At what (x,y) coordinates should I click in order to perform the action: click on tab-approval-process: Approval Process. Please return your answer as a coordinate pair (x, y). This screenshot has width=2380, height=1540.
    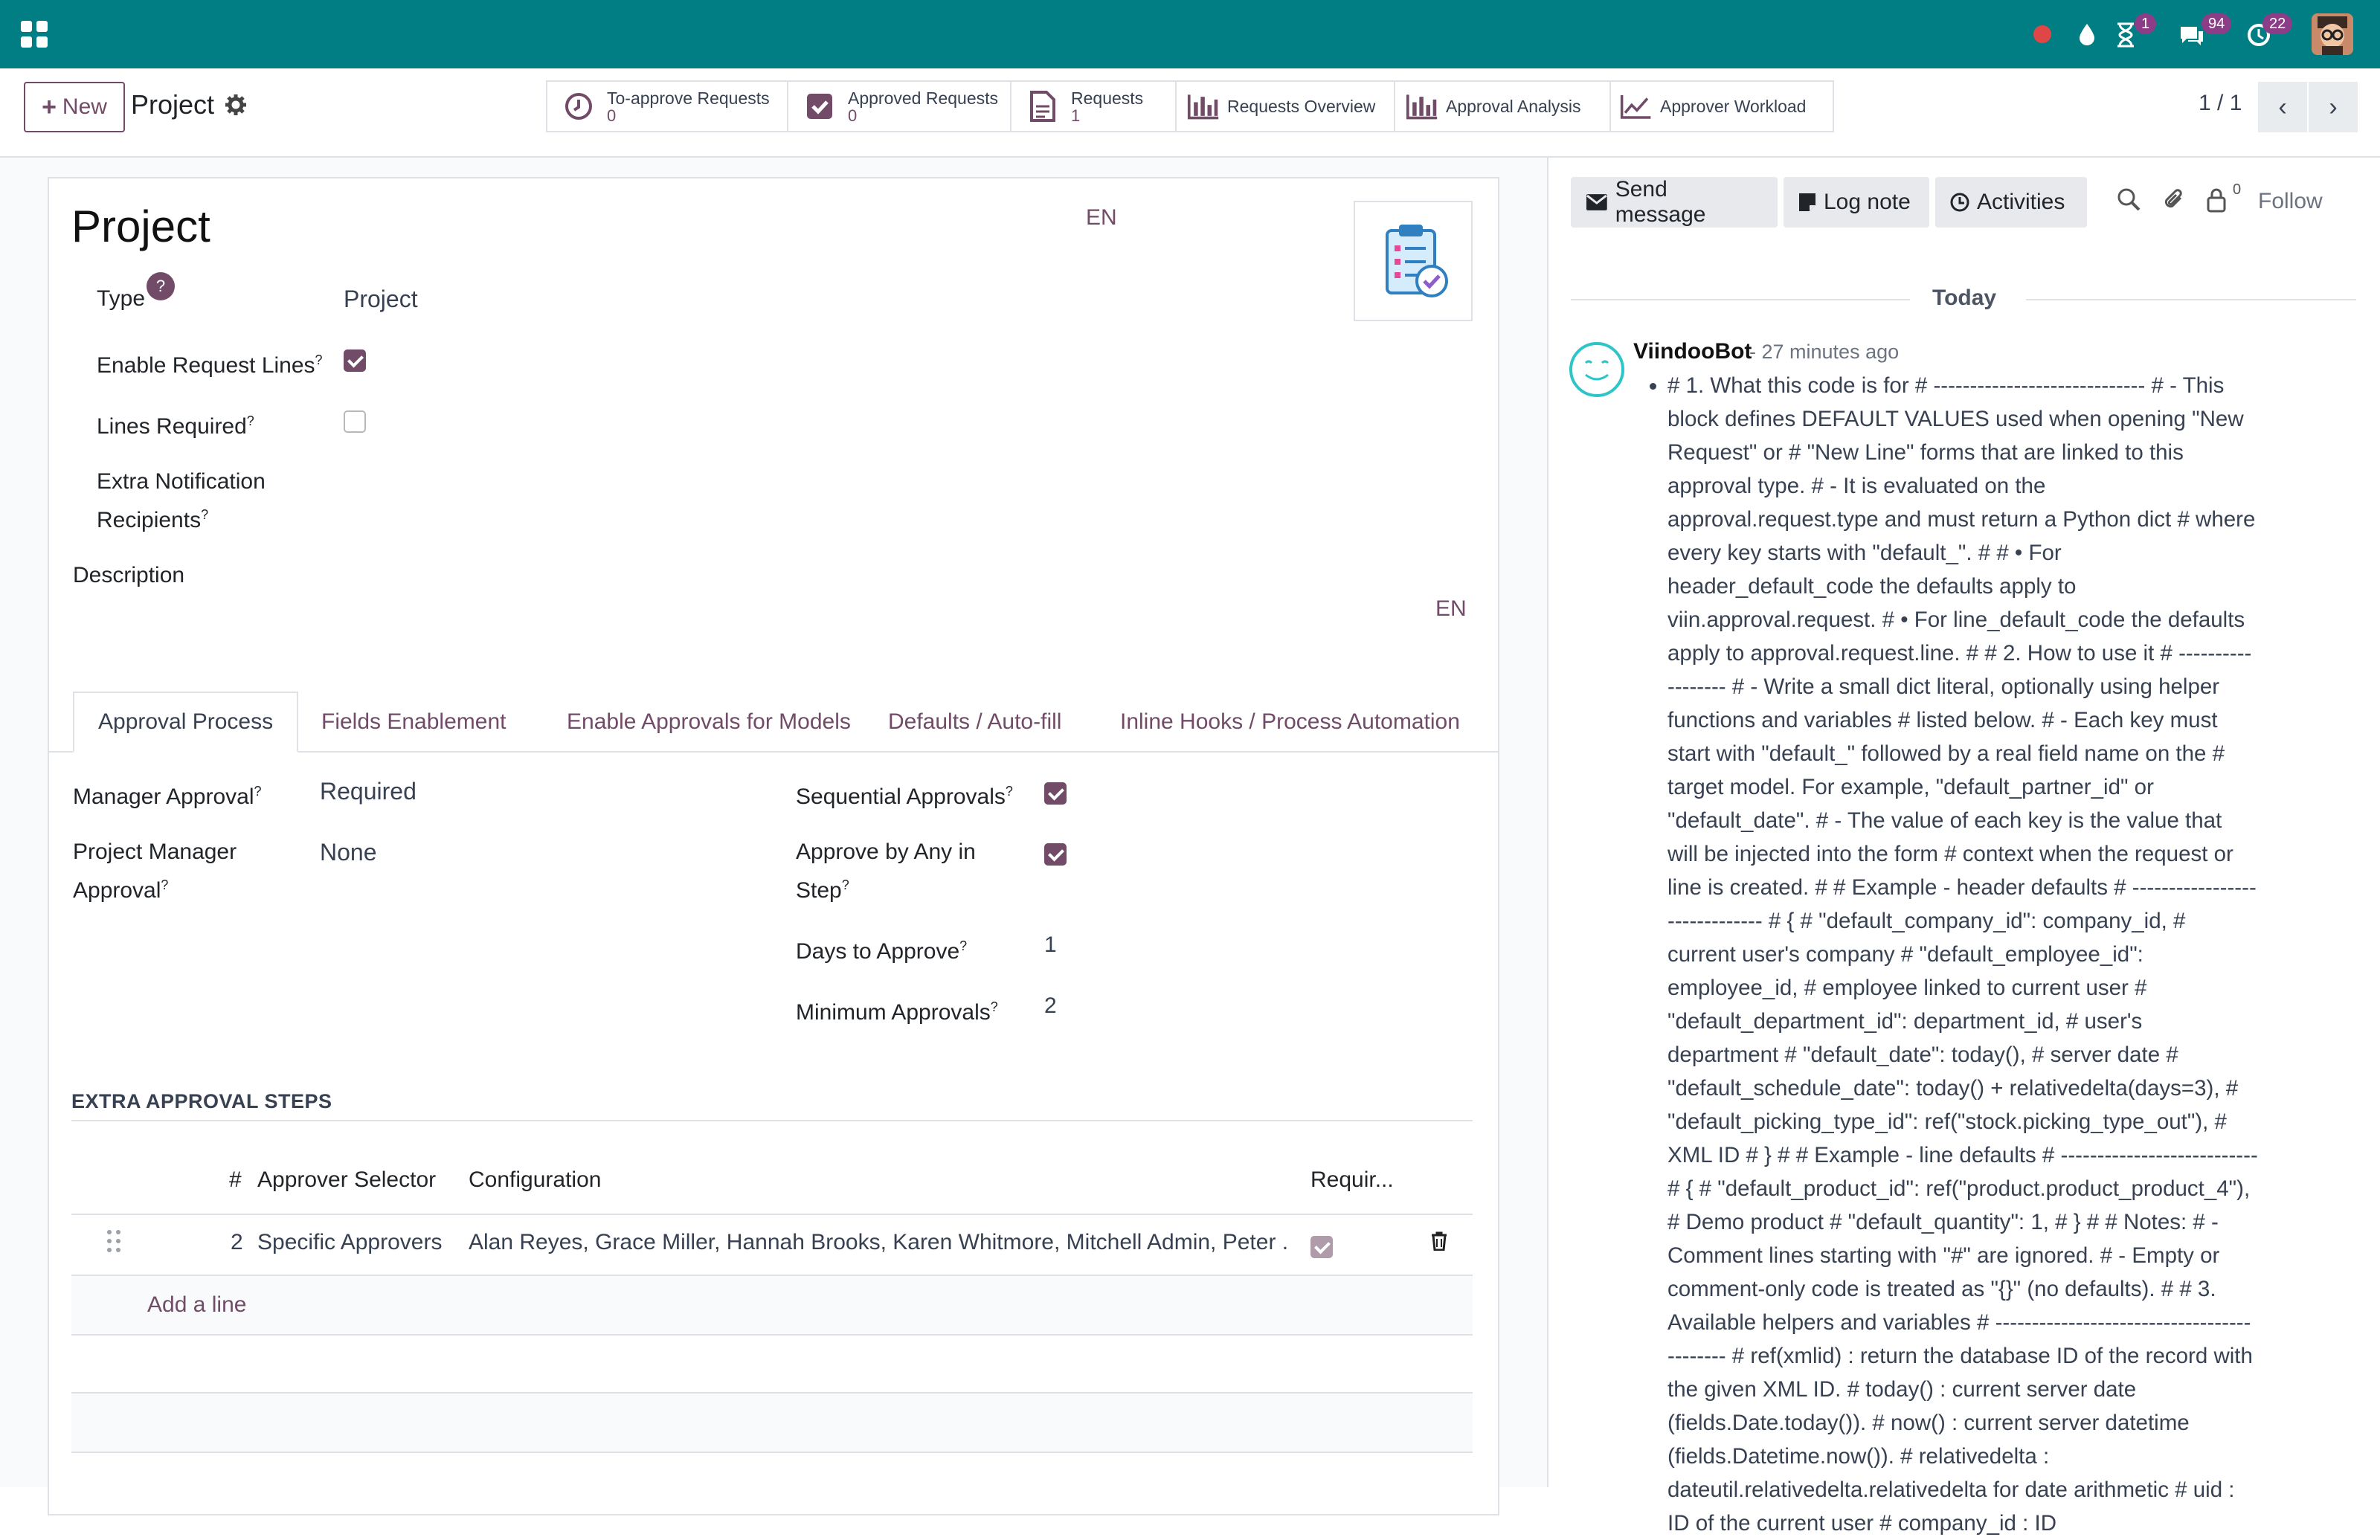
    Looking at the image, I should click on (186, 722).